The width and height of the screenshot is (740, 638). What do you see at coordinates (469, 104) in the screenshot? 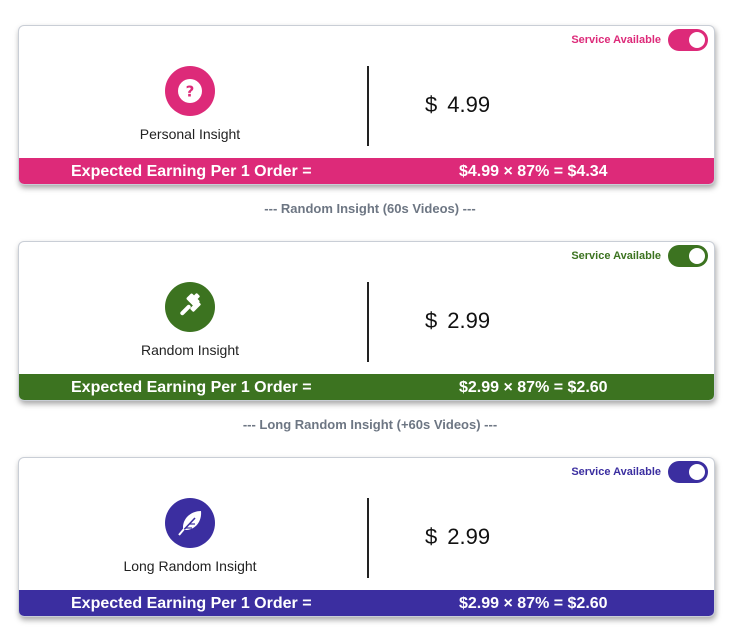
I see `price-value: 4.99` at bounding box center [469, 104].